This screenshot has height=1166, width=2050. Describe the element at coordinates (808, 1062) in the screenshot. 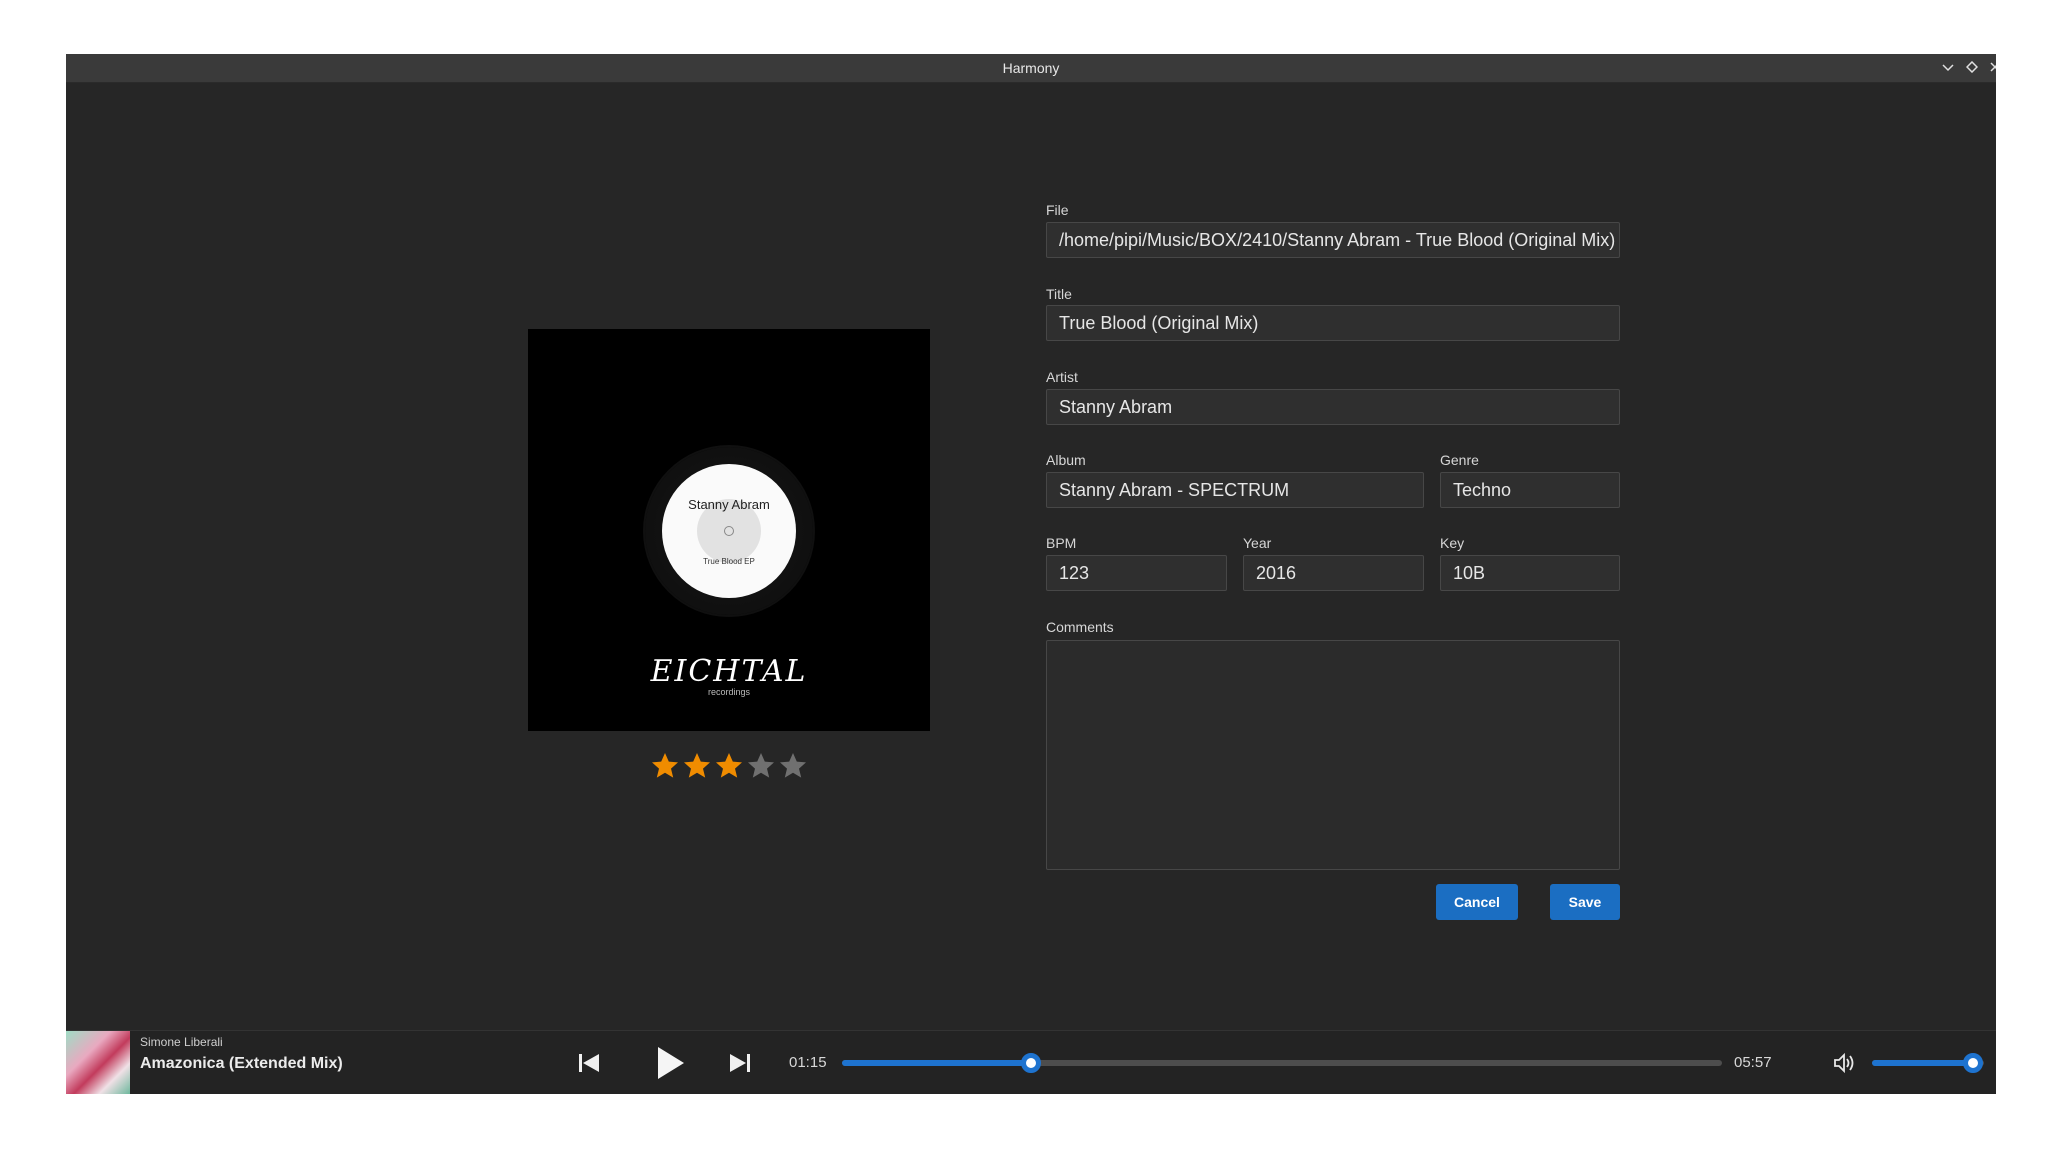

I see `elapsed-time: 01:15` at that location.